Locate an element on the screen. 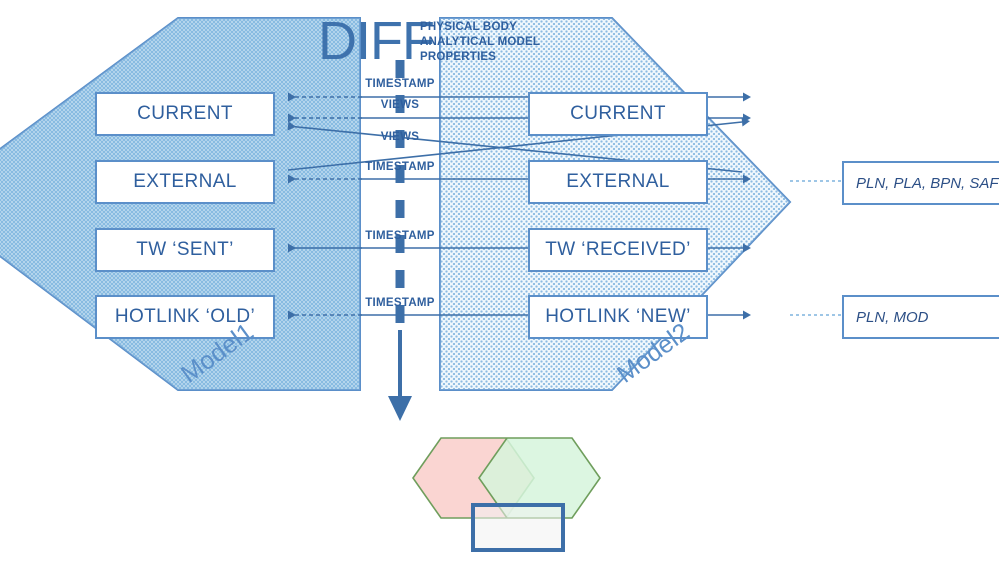 This screenshot has height=563, width=999. model1-node-tw-sent: TW ‘SENT’ is located at coordinates (185, 250).